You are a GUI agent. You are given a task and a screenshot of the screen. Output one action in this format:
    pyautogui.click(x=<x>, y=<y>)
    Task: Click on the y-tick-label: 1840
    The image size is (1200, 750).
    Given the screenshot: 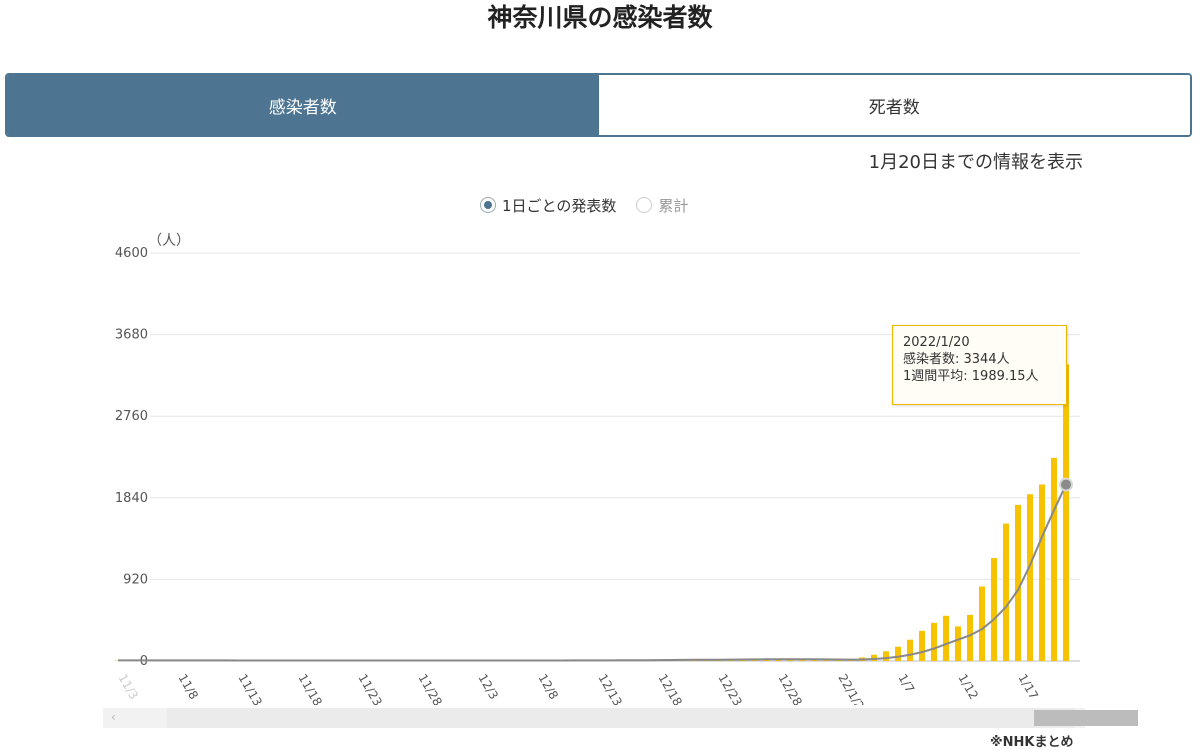 What is the action you would take?
    pyautogui.click(x=131, y=498)
    